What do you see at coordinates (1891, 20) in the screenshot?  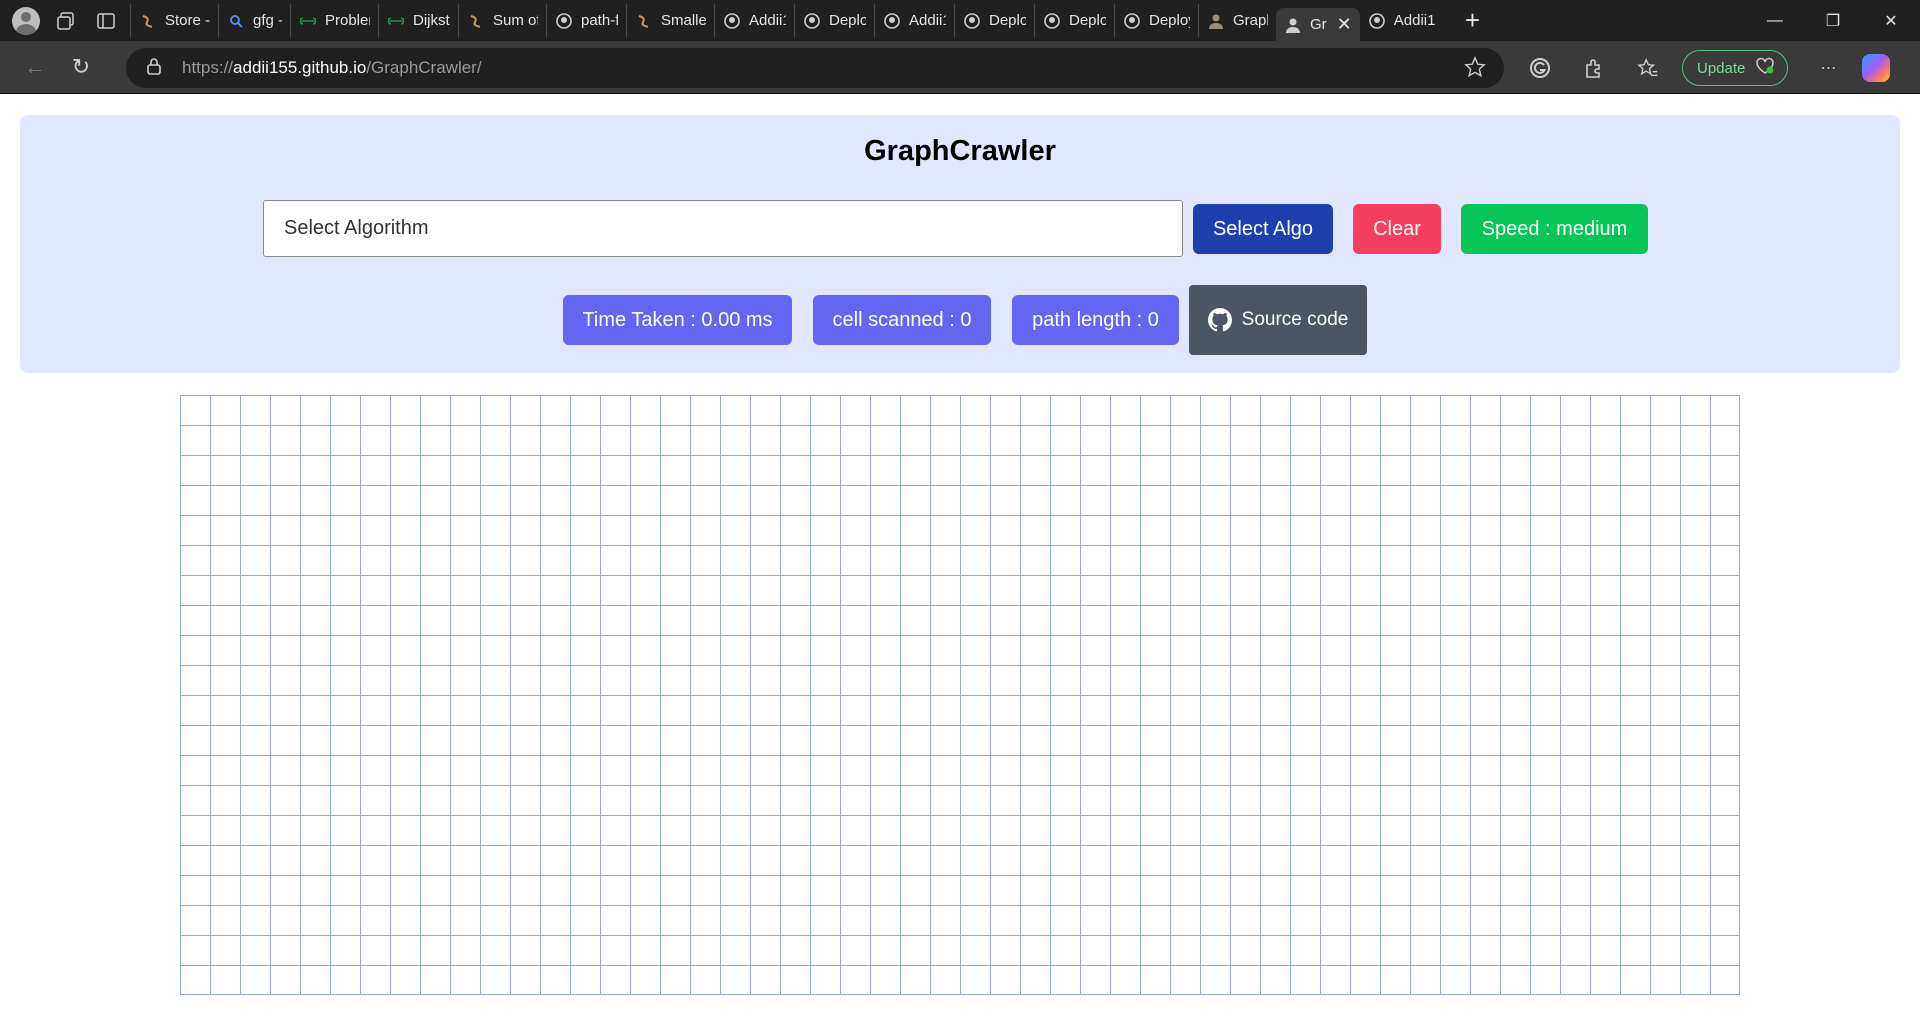 I see `close-window-icon: ✕` at bounding box center [1891, 20].